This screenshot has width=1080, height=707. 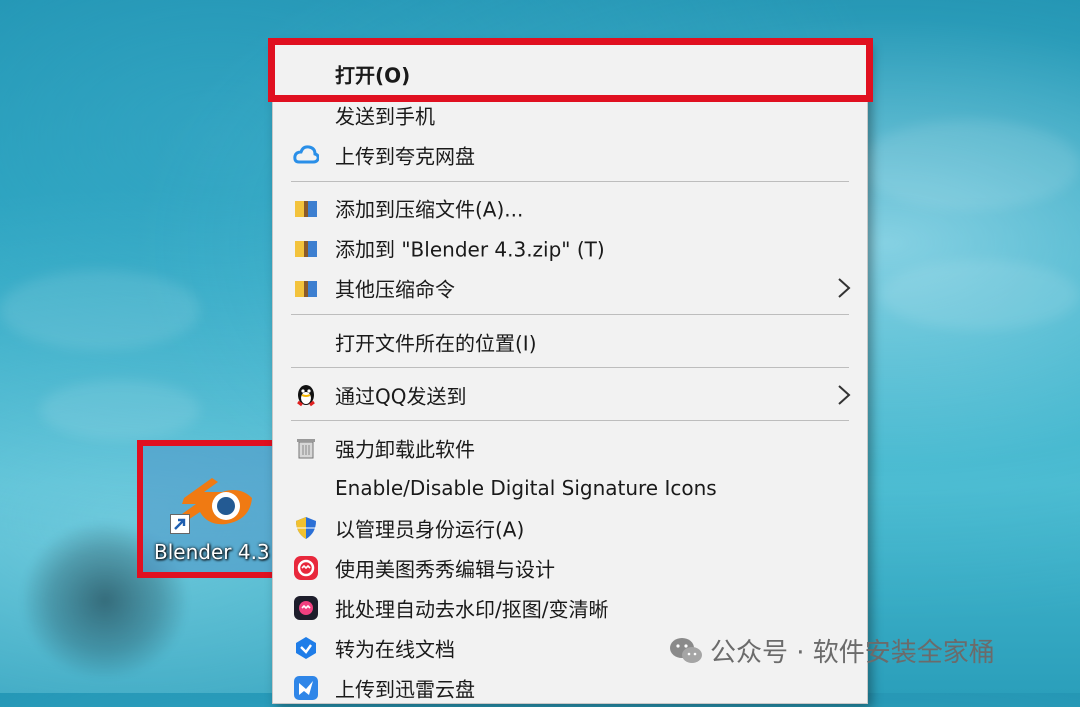 I want to click on shortcut-highlight-frame, so click(x=207, y=509).